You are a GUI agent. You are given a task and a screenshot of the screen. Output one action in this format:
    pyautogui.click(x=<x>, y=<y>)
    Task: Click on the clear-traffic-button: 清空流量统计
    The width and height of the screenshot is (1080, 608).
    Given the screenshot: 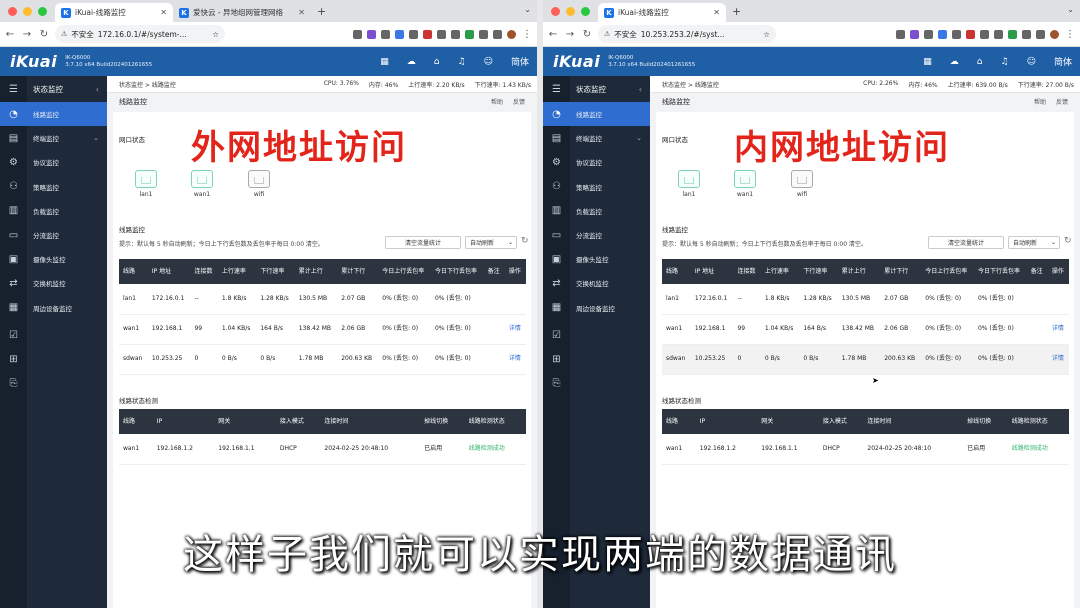 What is the action you would take?
    pyautogui.click(x=423, y=242)
    